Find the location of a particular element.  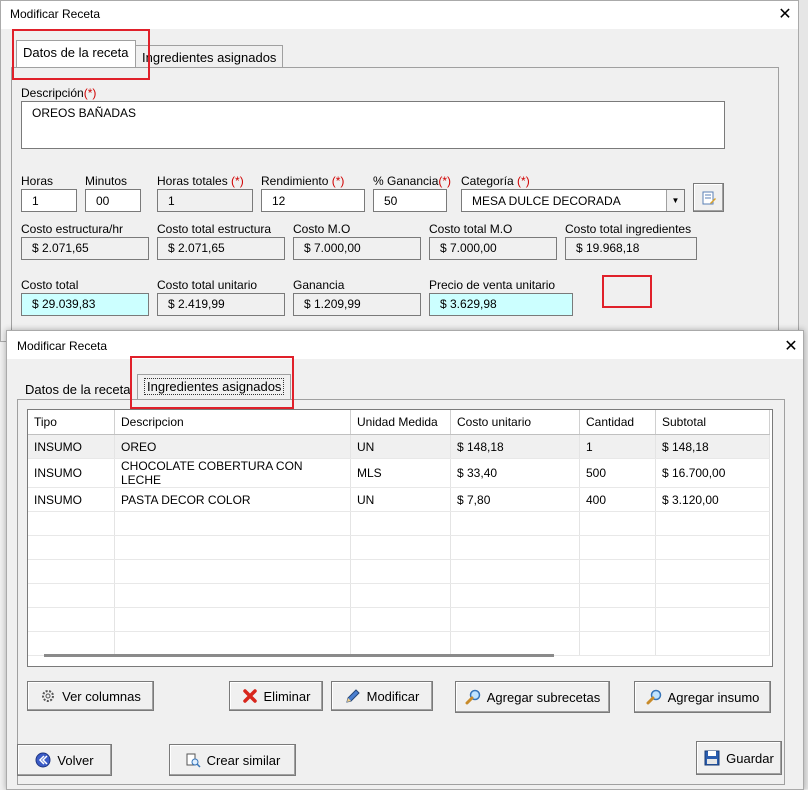

agregar-insumo-button: Agregar insumo is located at coordinates (702, 697).